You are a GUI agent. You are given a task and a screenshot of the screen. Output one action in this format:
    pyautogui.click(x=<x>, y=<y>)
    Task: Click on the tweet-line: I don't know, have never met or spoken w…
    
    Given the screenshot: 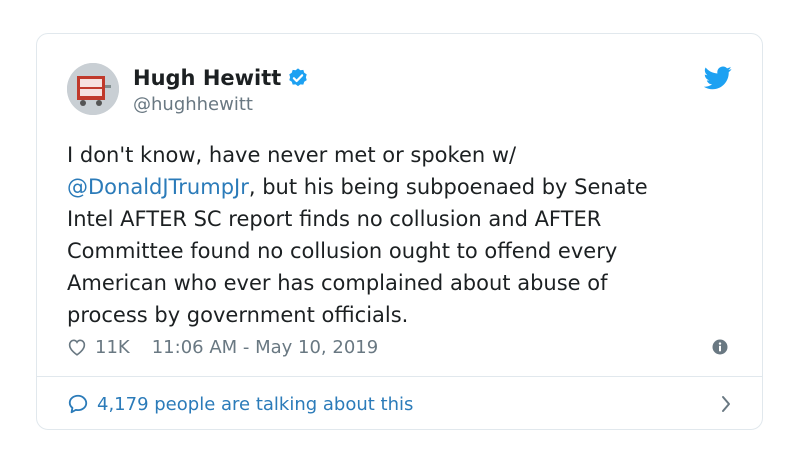 What is the action you would take?
    pyautogui.click(x=292, y=155)
    